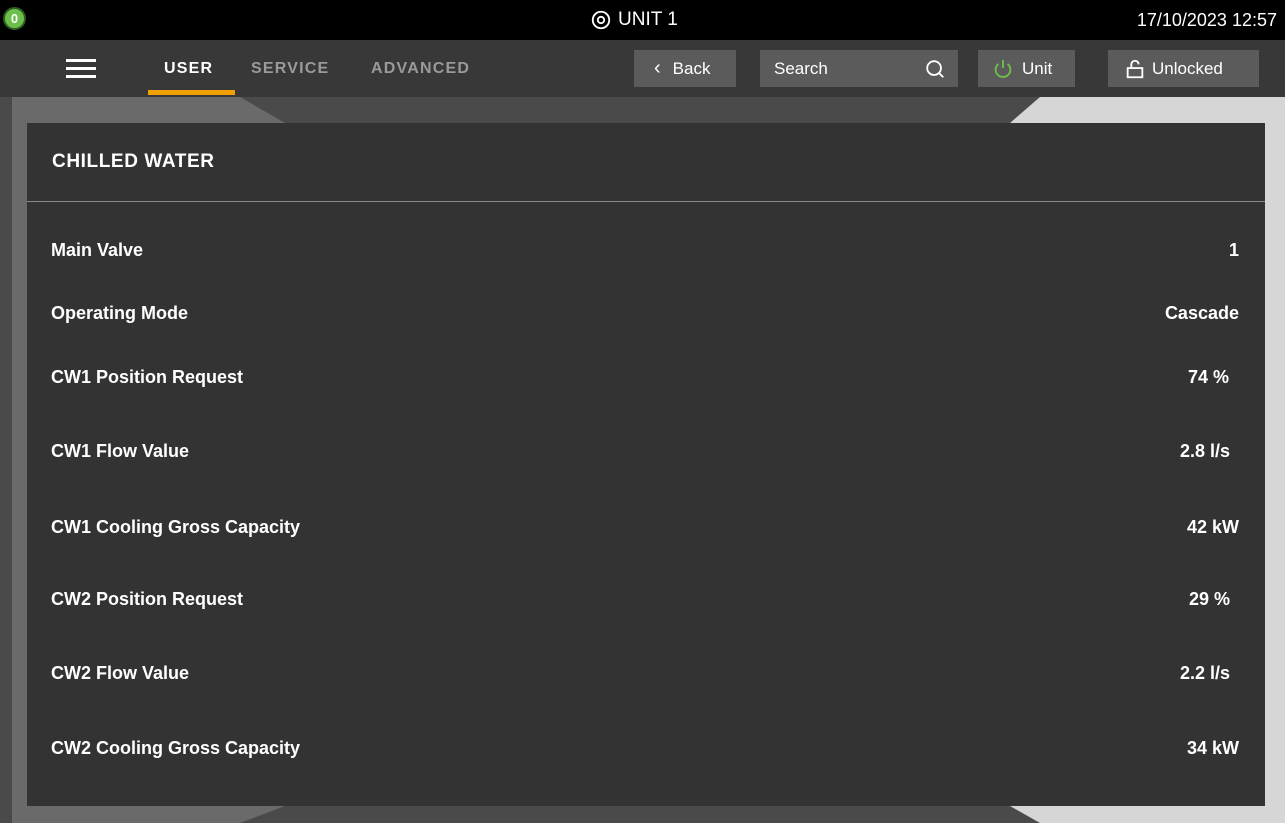 This screenshot has width=1285, height=823. Describe the element at coordinates (1201, 313) in the screenshot. I see `param-value: Cascade` at that location.